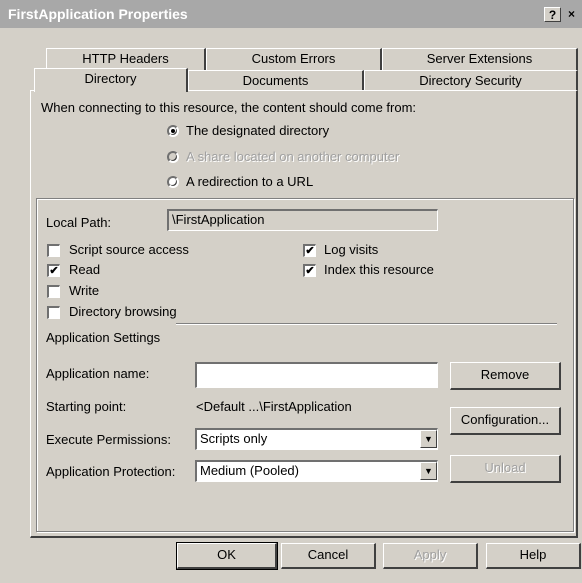  What do you see at coordinates (108, 439) in the screenshot?
I see `execute-permissions-label: Execute Permissions:` at bounding box center [108, 439].